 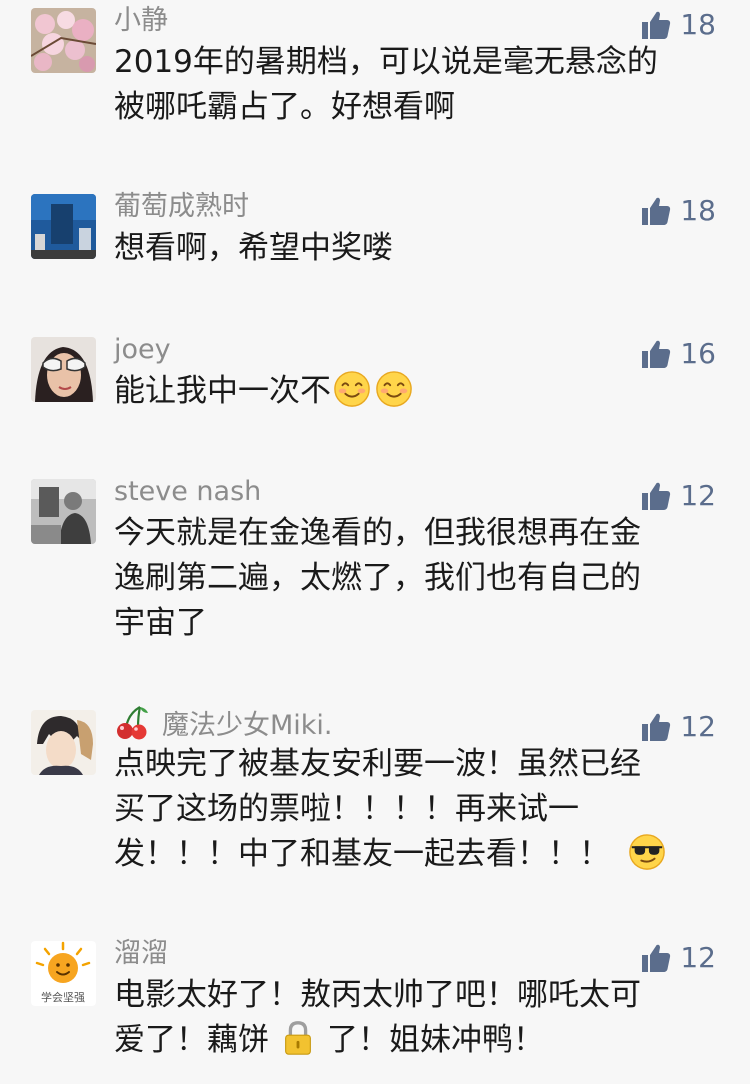 I want to click on comment-text-line: 发！！！中了和基友一起去看！！！, so click(x=414, y=854).